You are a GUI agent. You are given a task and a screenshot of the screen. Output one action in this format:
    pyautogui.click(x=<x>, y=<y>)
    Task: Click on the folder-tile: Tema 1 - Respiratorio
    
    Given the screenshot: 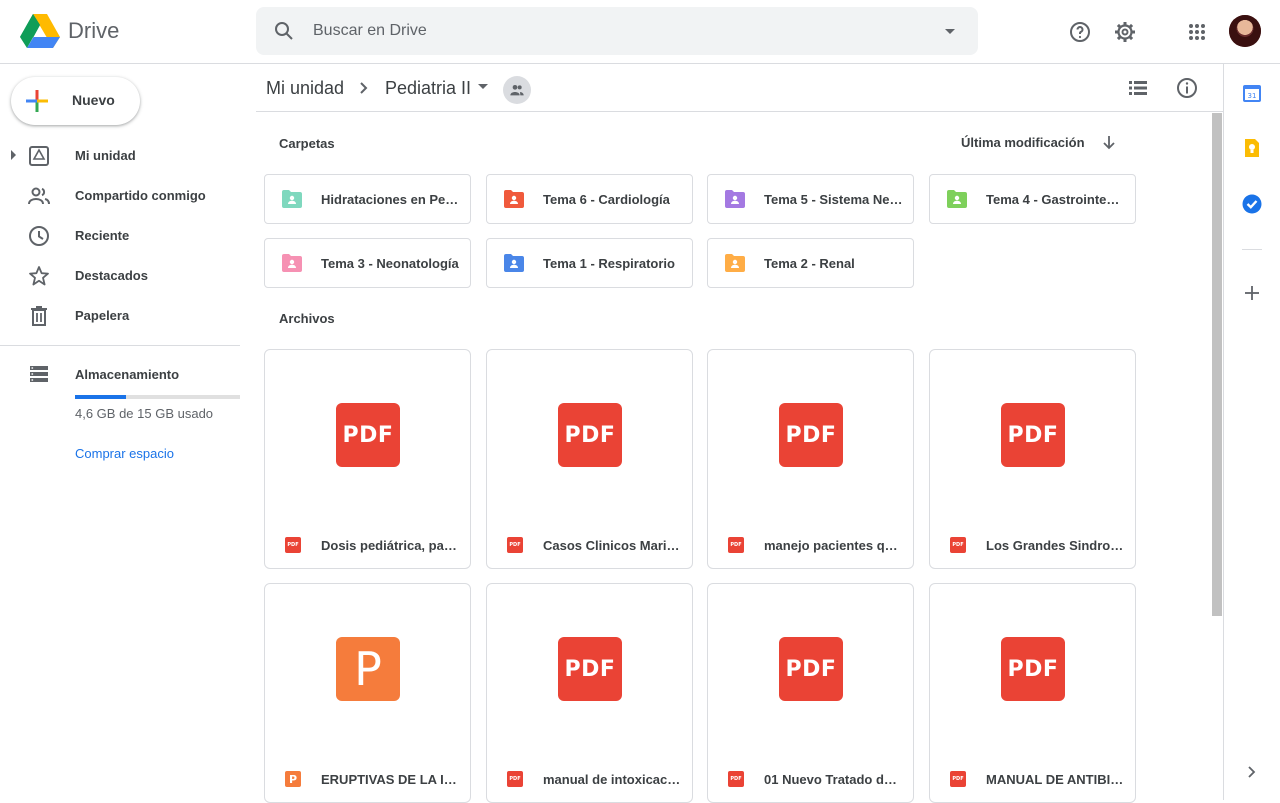 What is the action you would take?
    pyautogui.click(x=589, y=263)
    